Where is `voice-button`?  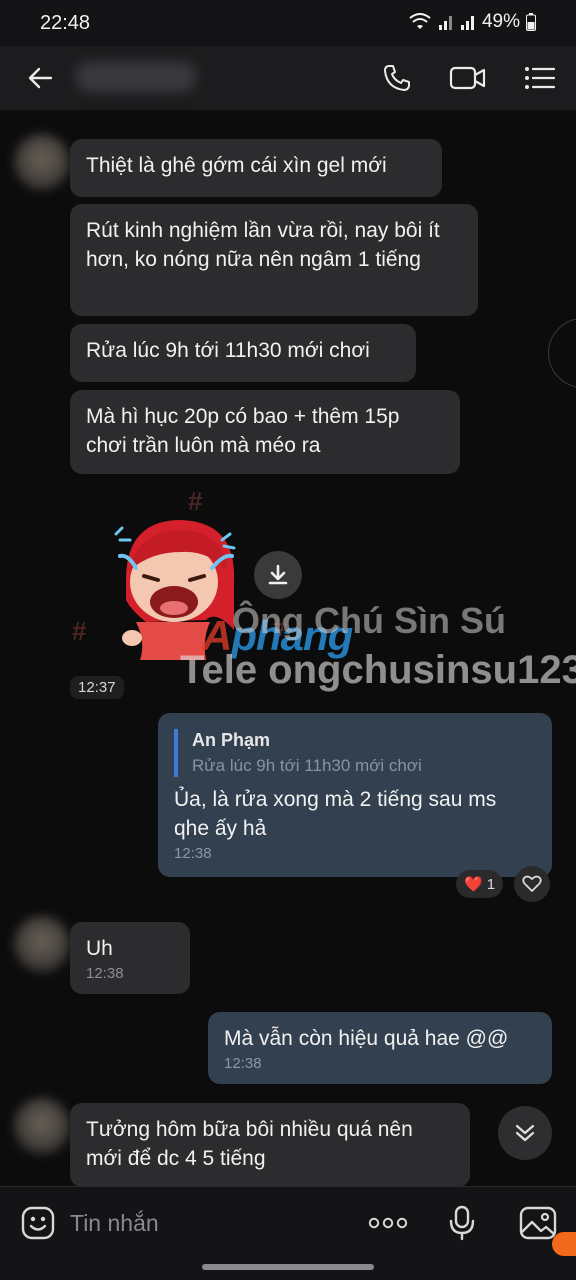
voice-button is located at coordinates (462, 1223).